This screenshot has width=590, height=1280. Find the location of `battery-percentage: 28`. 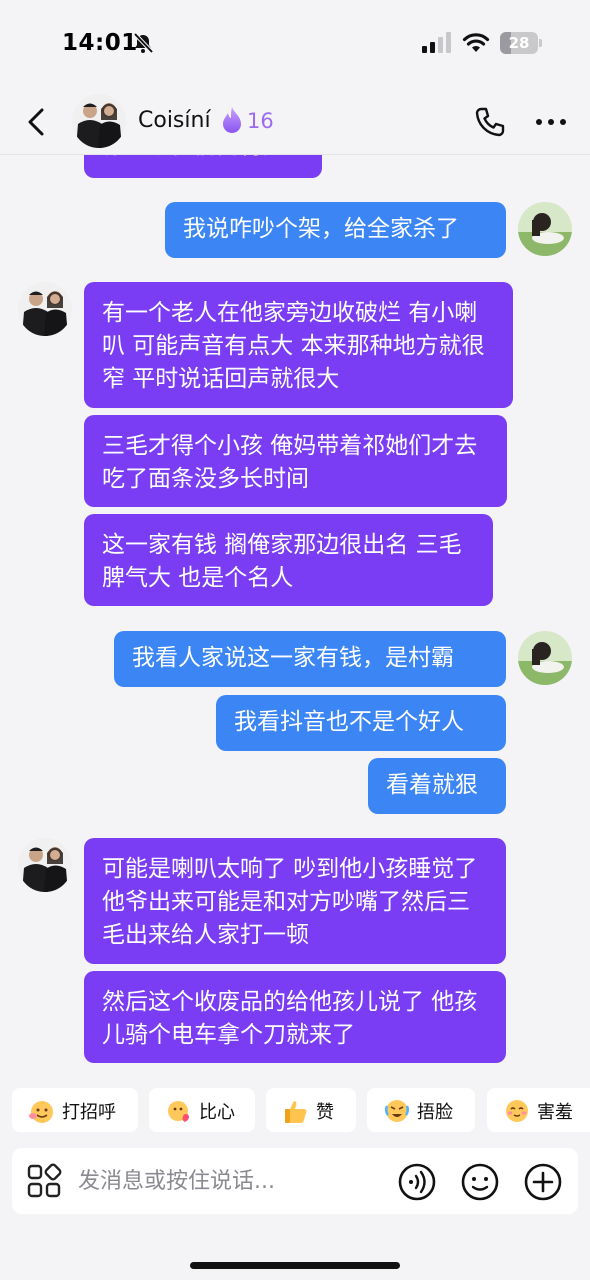

battery-percentage: 28 is located at coordinates (519, 43).